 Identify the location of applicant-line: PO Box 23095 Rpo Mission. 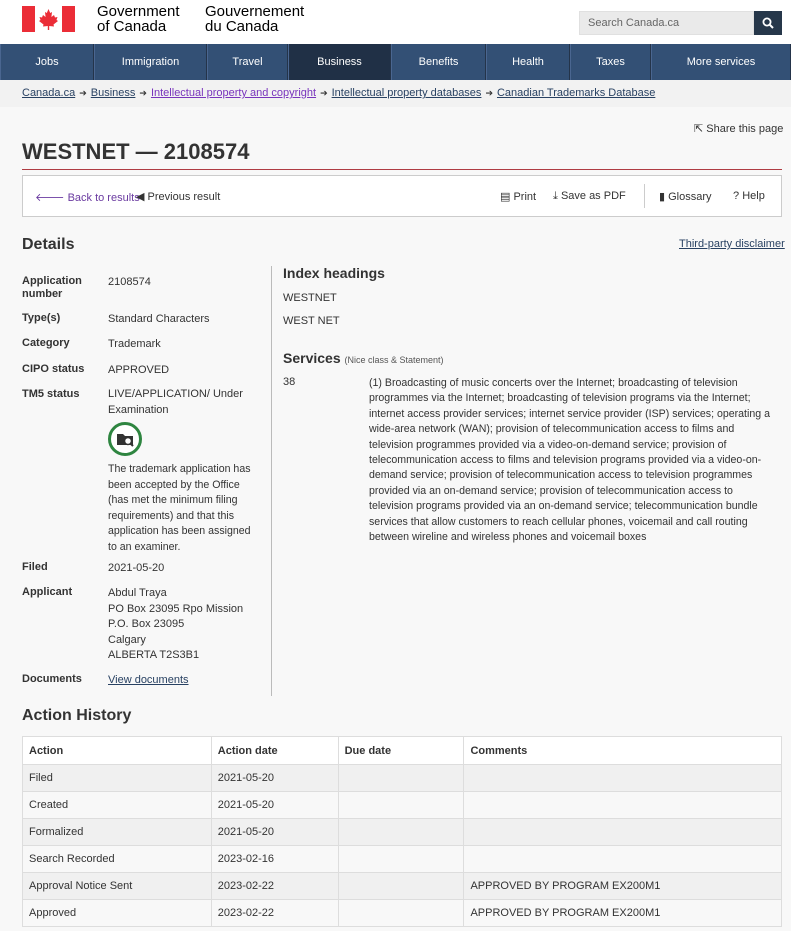
(176, 608).